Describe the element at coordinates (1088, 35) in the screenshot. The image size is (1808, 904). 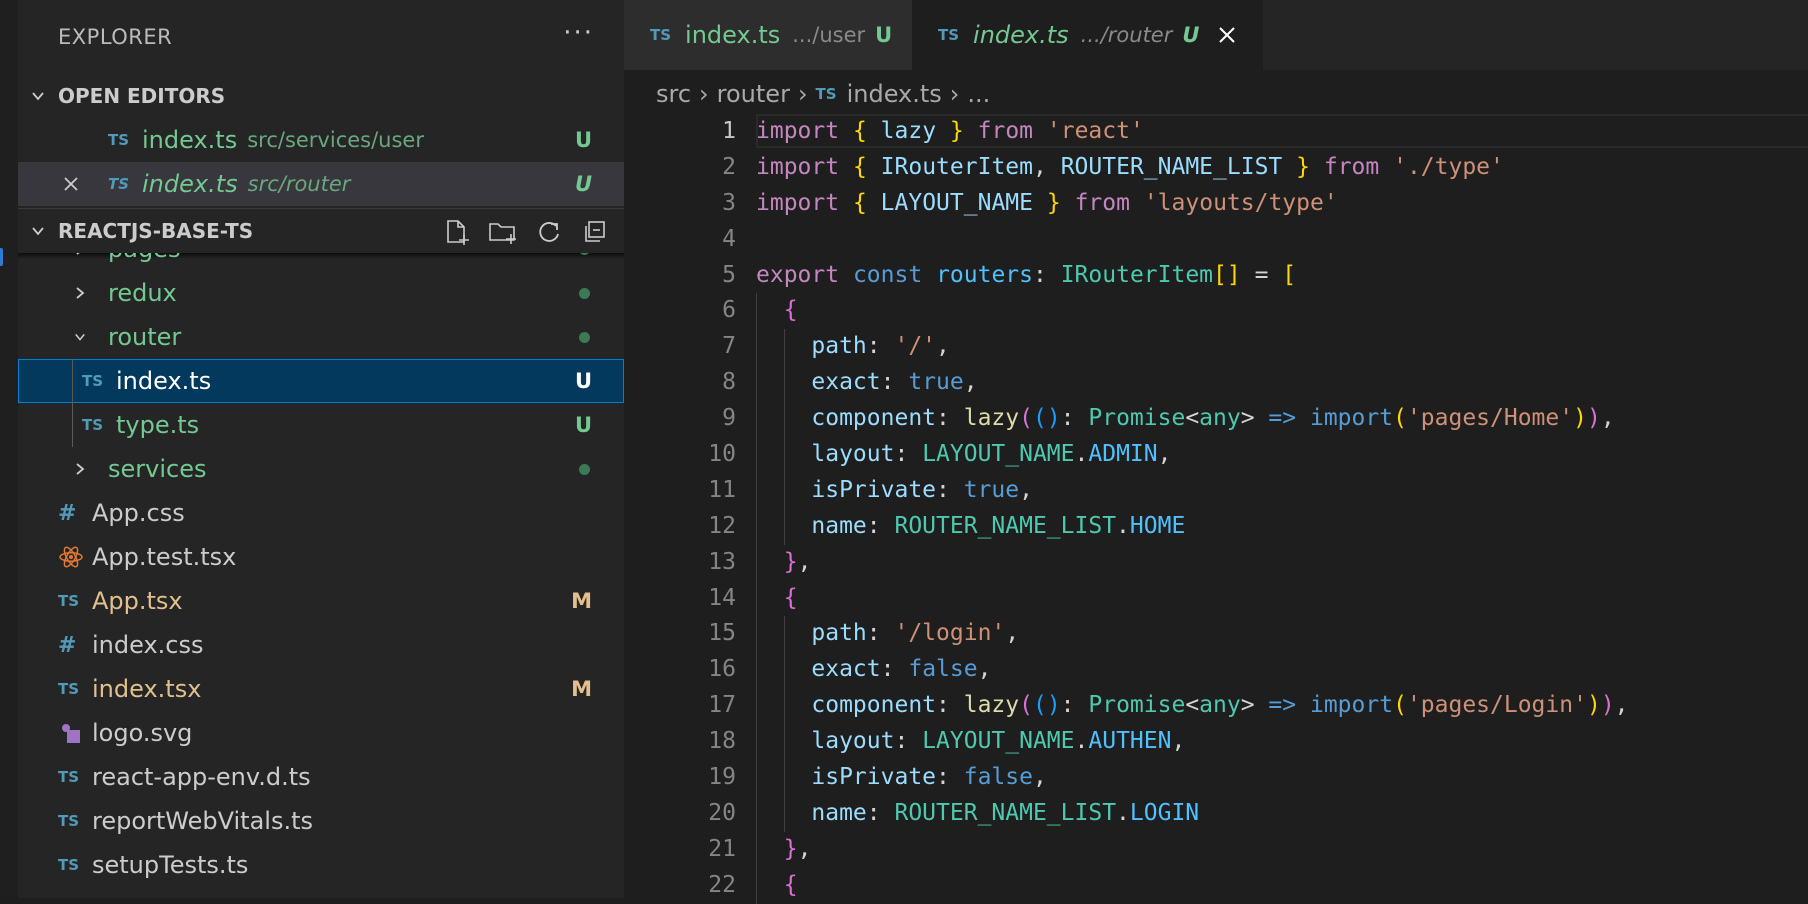
I see `tab-router-index: TS index.ts .../router U` at that location.